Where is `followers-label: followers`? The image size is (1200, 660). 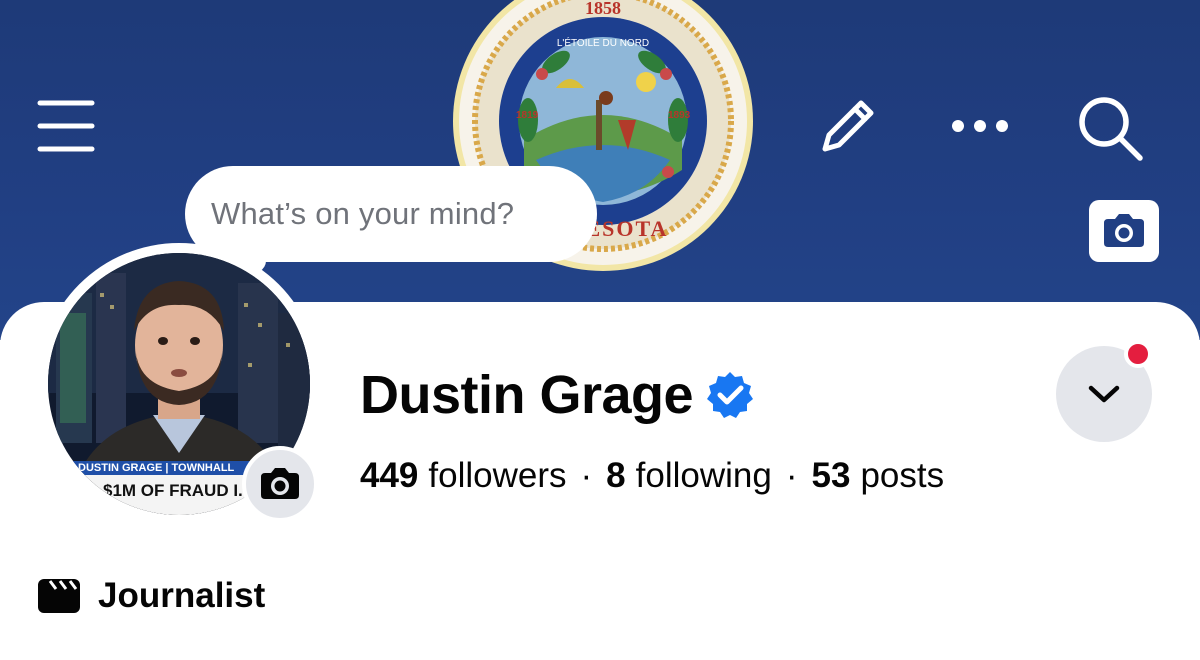
followers-label: followers is located at coordinates (497, 475).